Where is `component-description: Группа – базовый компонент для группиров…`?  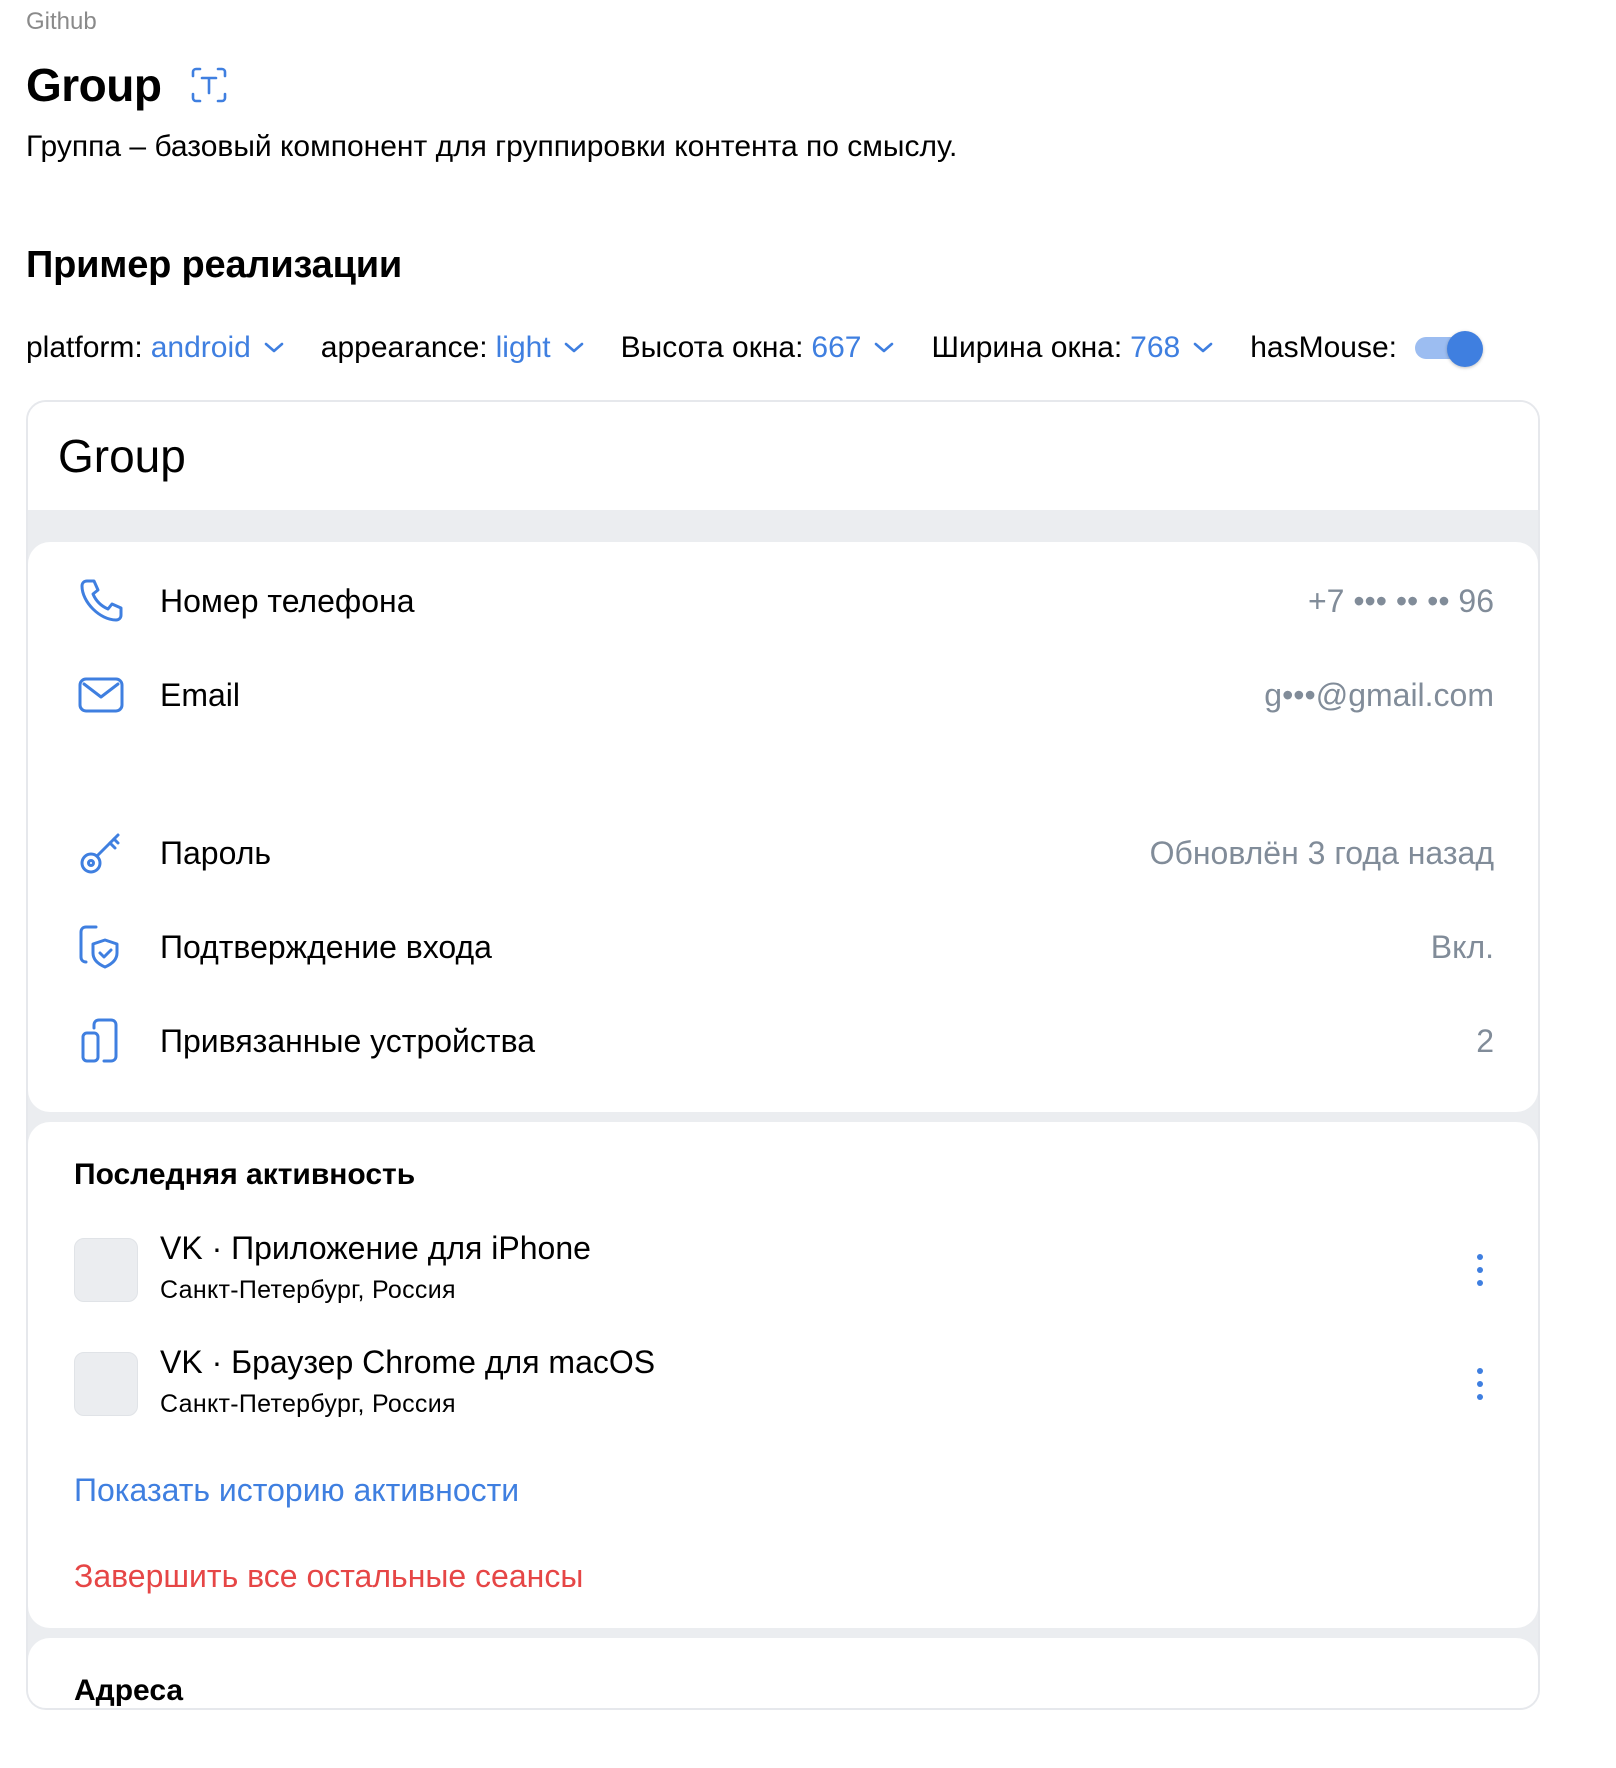 component-description: Группа – базовый компонент для группиров… is located at coordinates (492, 146).